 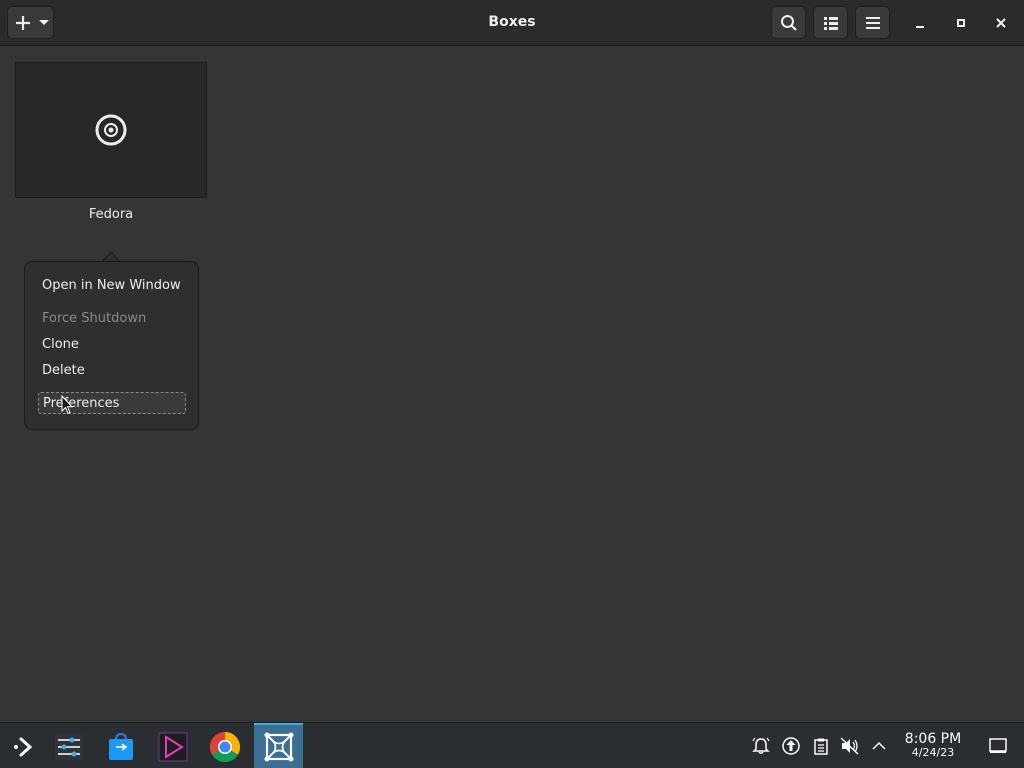 I want to click on clock-date: 4/24/23, so click(x=933, y=752).